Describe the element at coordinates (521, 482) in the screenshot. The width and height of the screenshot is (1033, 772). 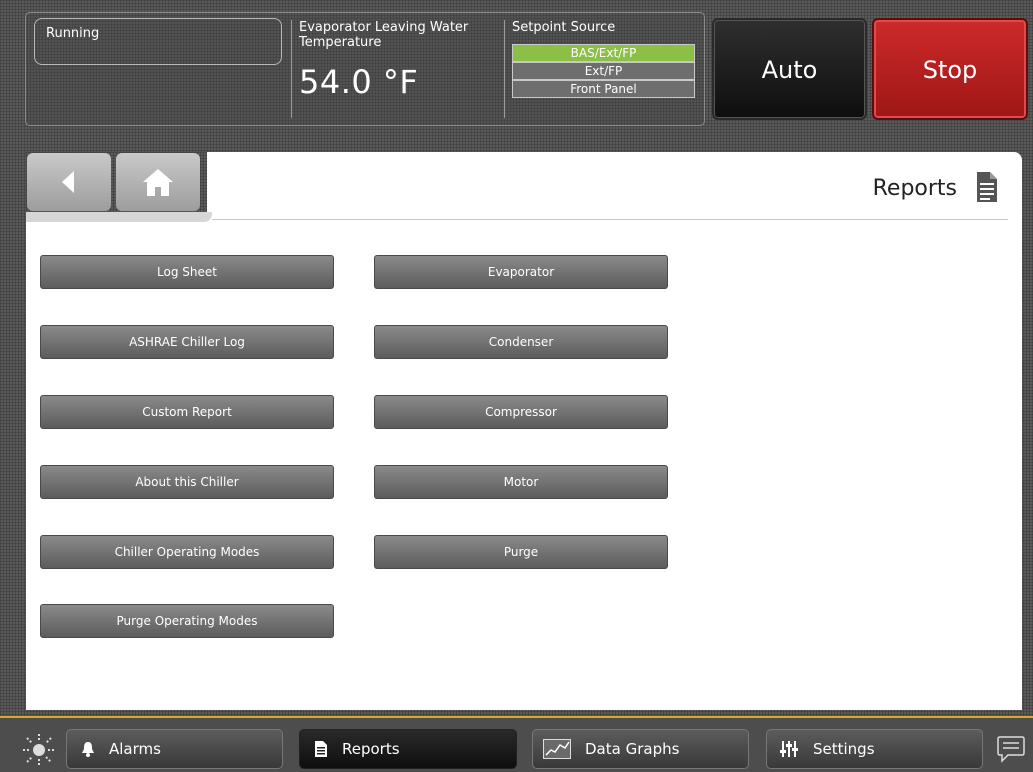
I see `motor-button: Motor` at that location.